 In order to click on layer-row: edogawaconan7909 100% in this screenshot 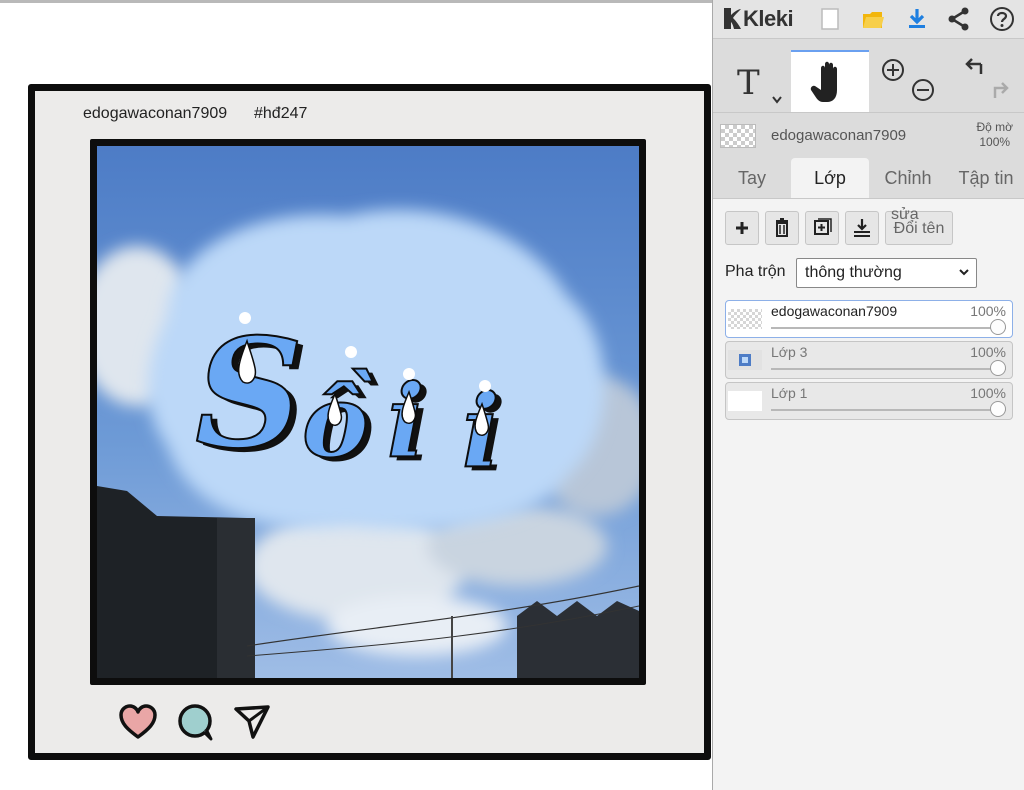, I will do `click(869, 319)`.